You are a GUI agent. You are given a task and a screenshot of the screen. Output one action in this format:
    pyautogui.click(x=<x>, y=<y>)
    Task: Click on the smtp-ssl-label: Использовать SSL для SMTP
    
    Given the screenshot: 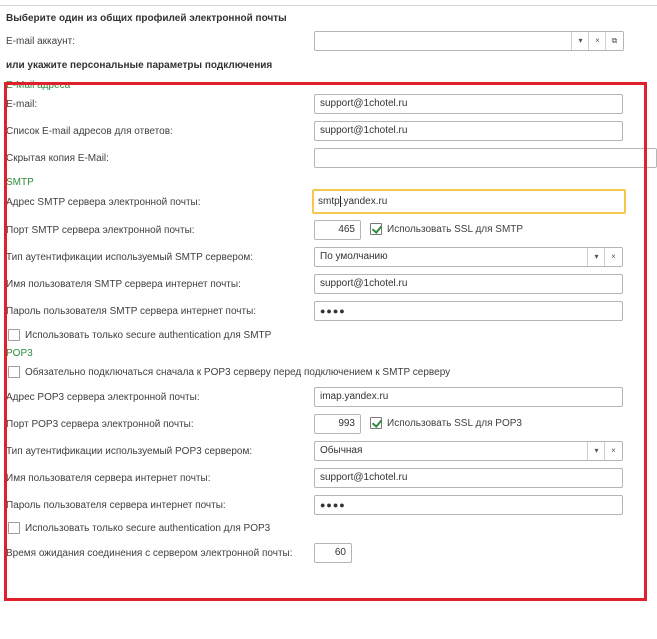 What is the action you would take?
    pyautogui.click(x=455, y=229)
    